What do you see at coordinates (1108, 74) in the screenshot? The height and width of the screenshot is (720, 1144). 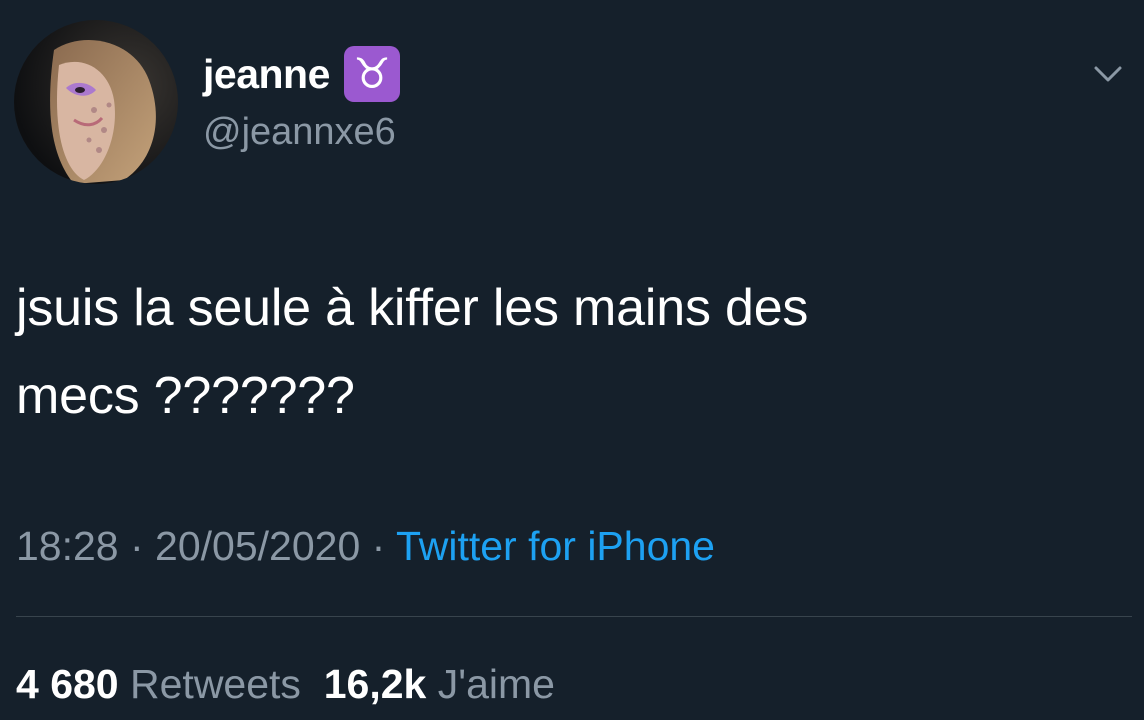 I see `chevron-down-icon` at bounding box center [1108, 74].